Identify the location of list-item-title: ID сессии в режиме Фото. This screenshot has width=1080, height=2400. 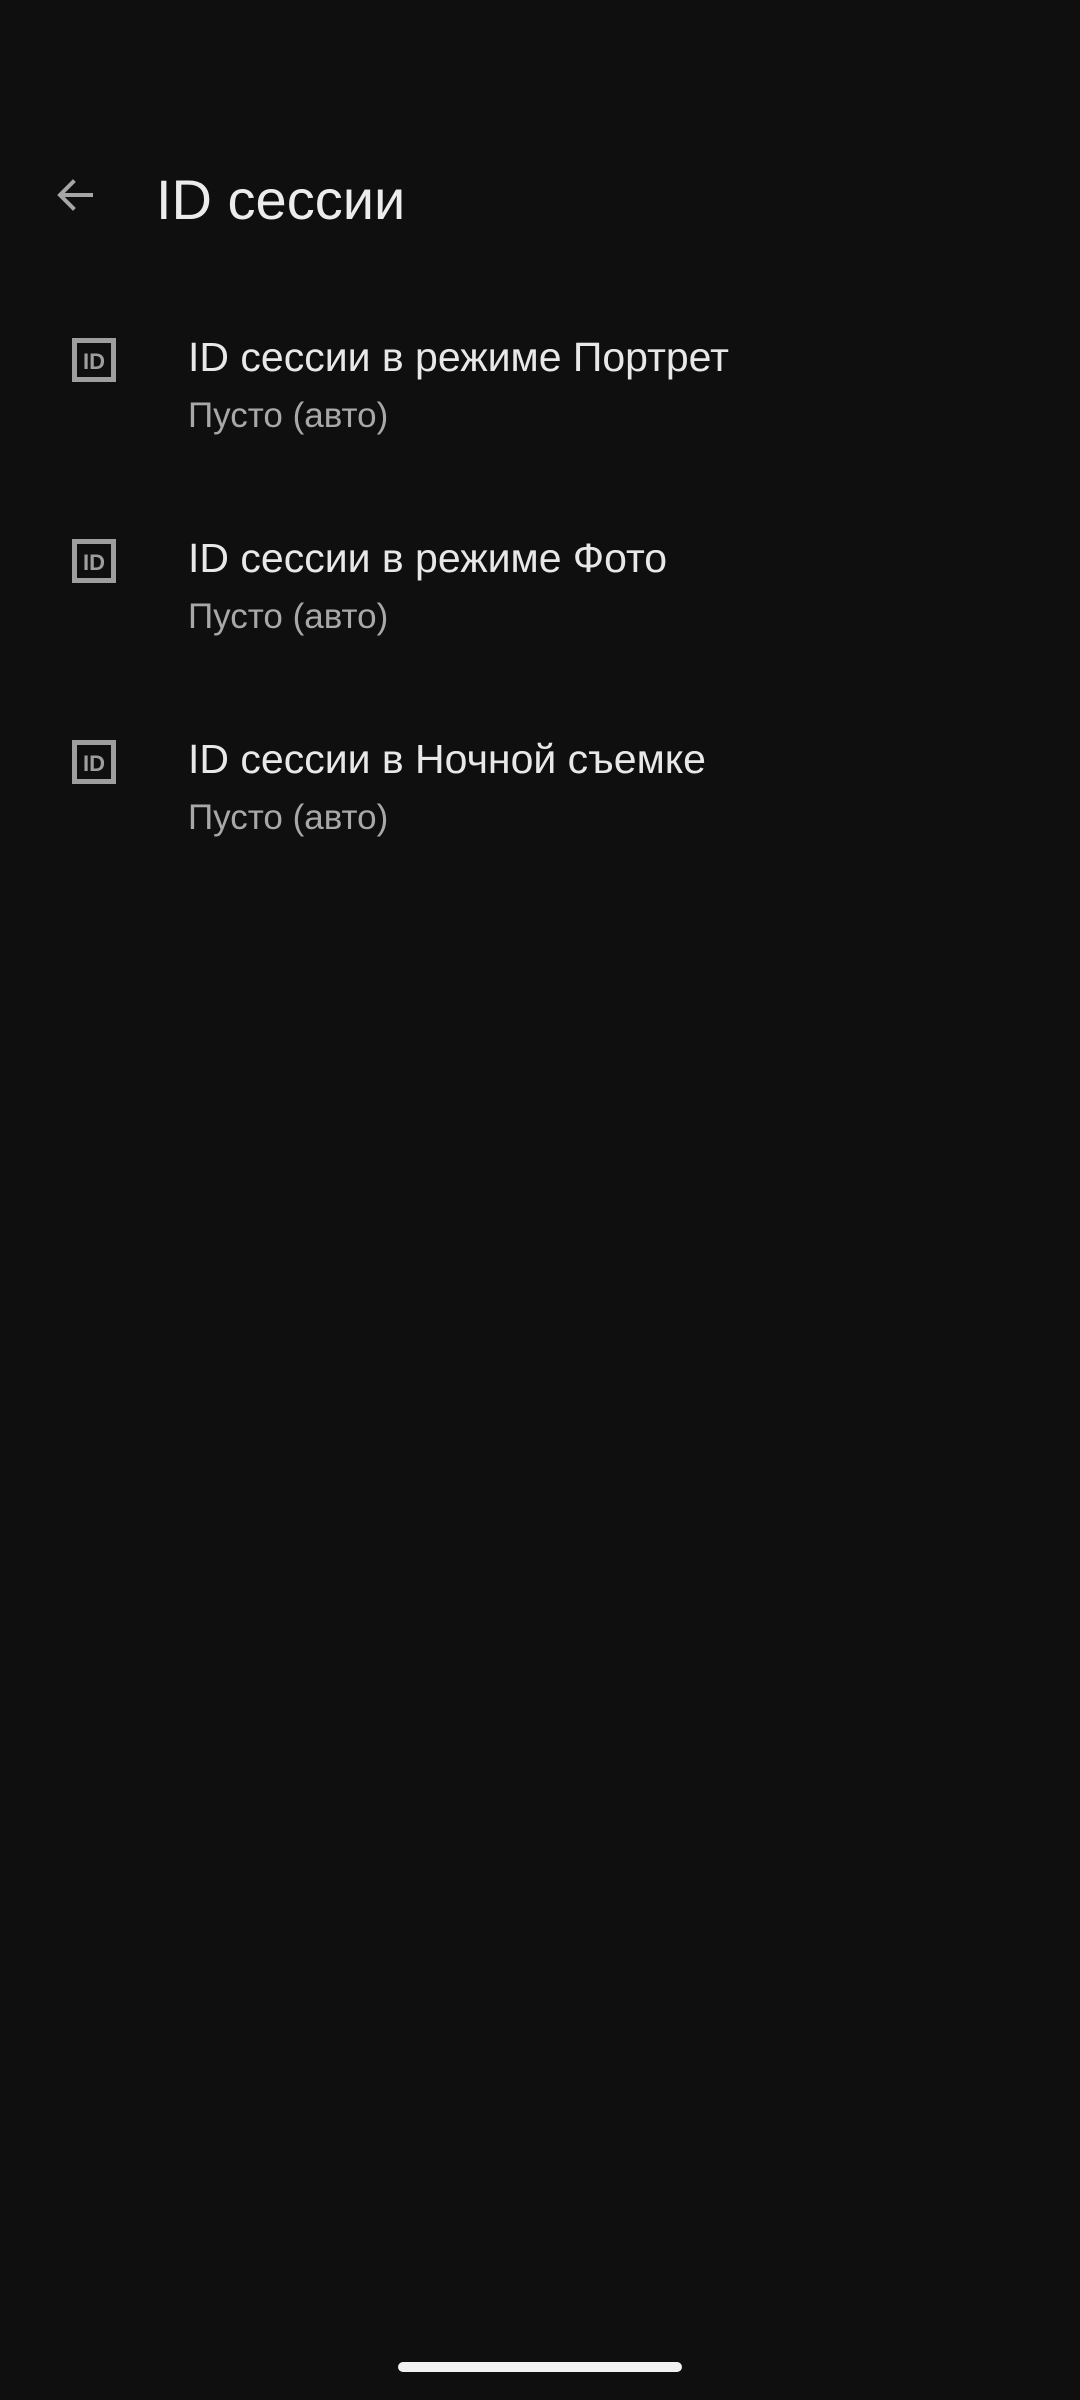
(428, 558).